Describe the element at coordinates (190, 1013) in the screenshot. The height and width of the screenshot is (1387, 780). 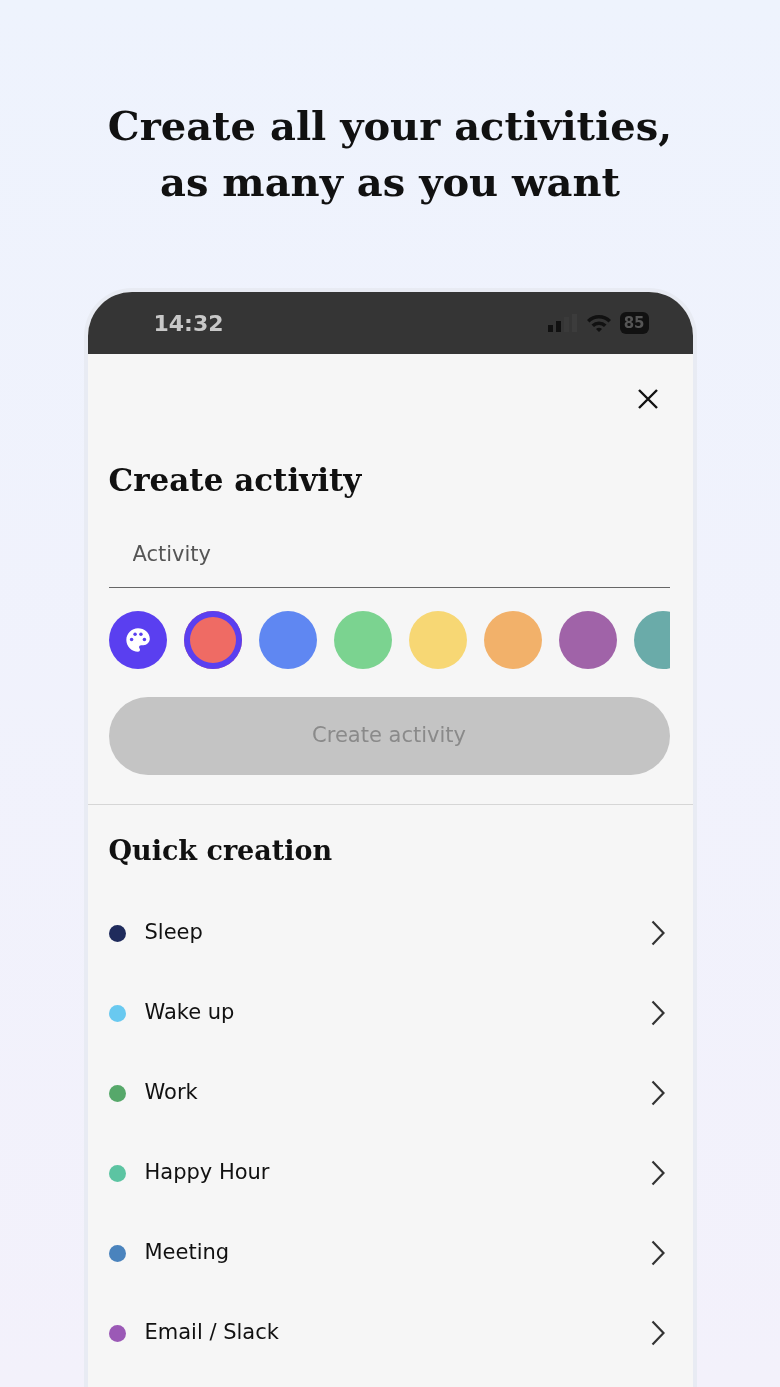
I see `item-label: Wake up` at that location.